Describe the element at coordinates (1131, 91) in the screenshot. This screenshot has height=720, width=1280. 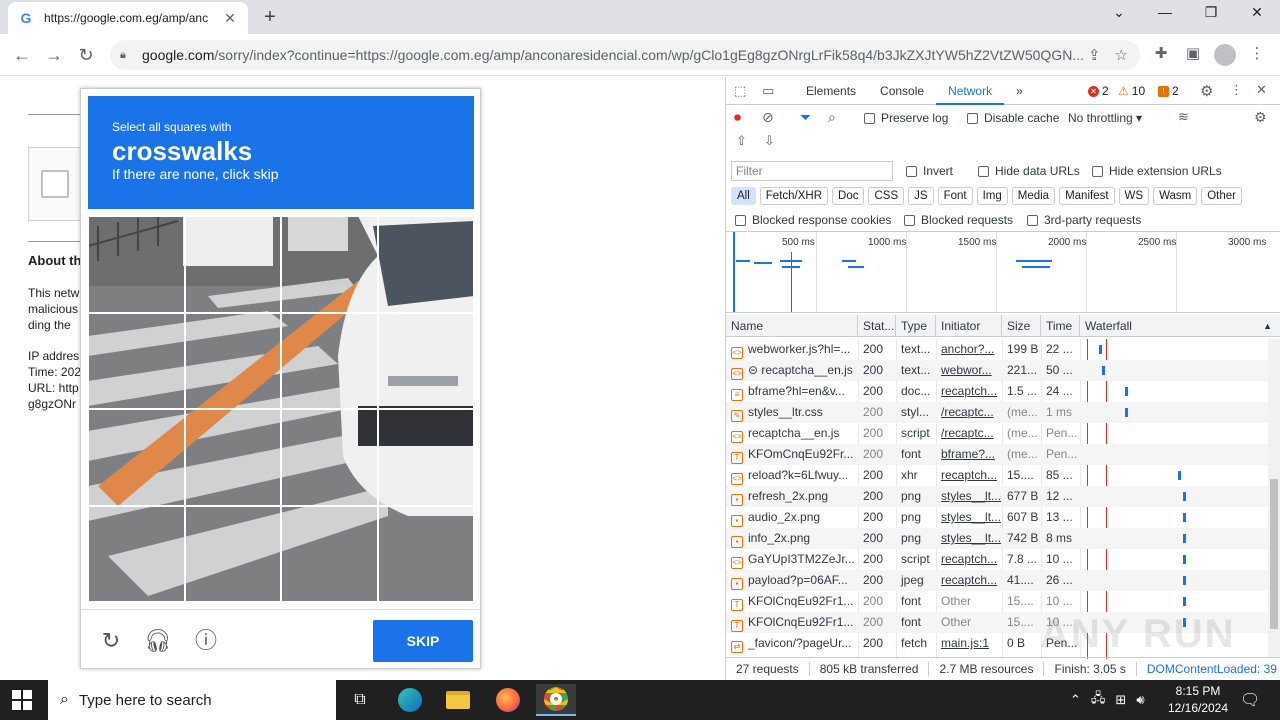
I see `warnings-badge: ⚠ 10` at that location.